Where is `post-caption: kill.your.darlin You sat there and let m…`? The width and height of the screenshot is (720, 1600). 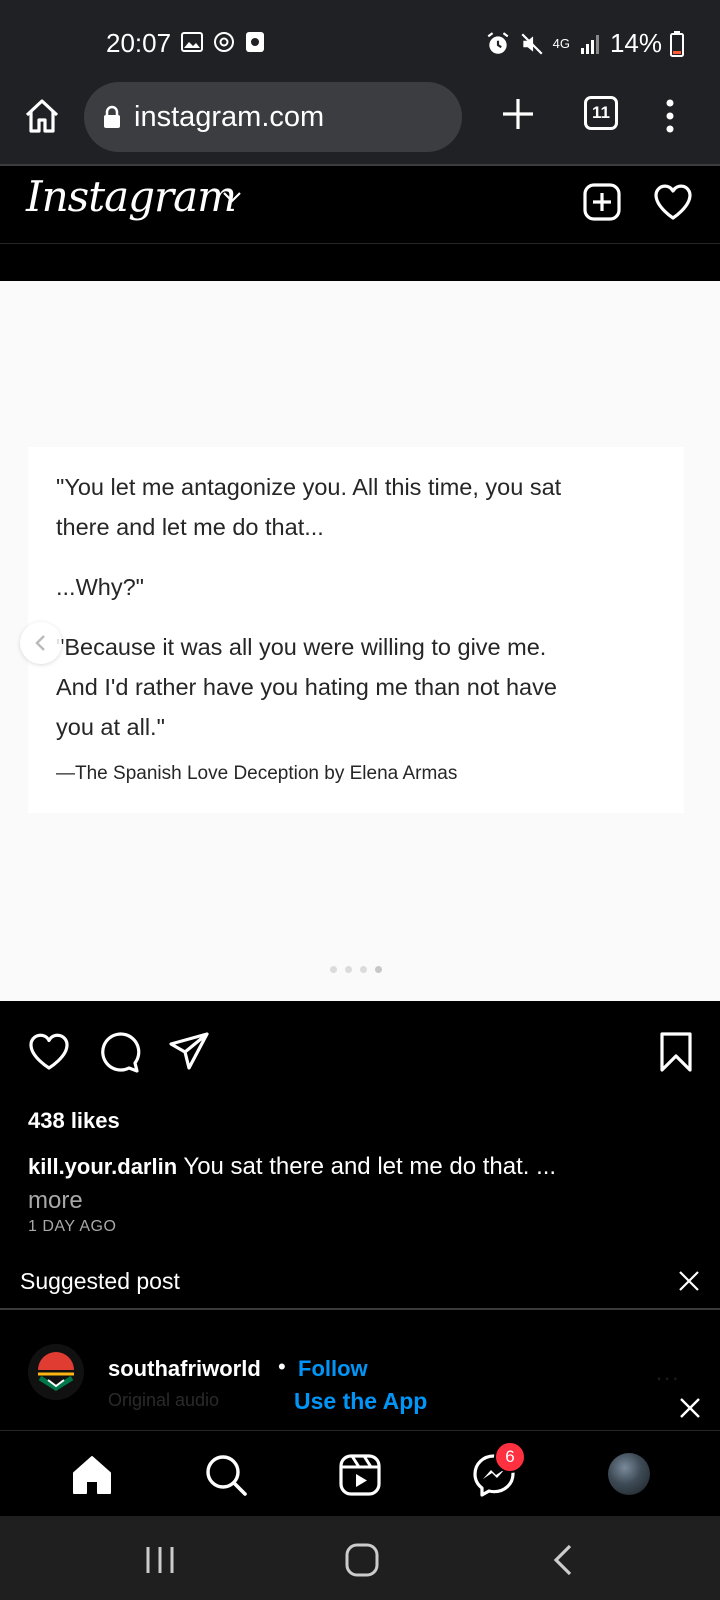
post-caption: kill.your.darlin You sat there and let m… is located at coordinates (358, 1184).